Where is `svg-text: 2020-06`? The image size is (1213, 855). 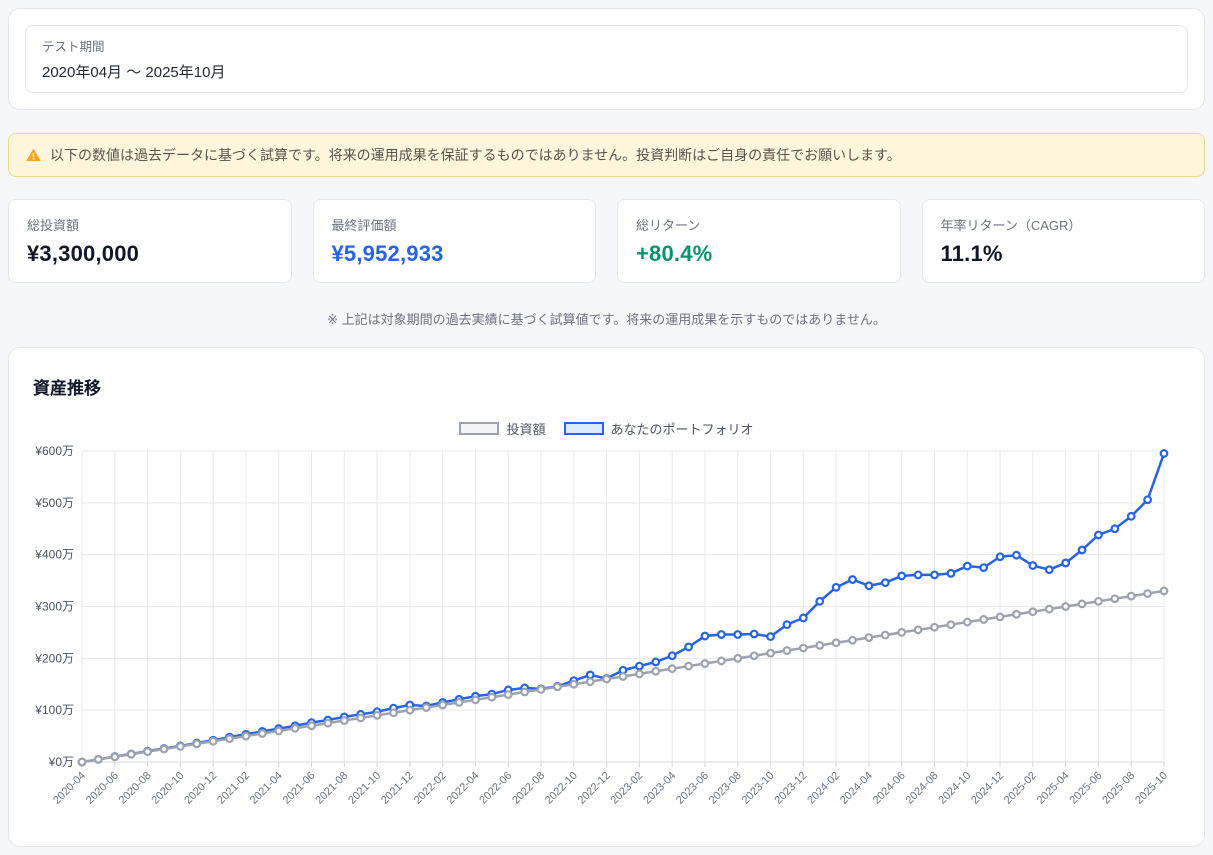
svg-text: 2020-06 is located at coordinates (102, 788).